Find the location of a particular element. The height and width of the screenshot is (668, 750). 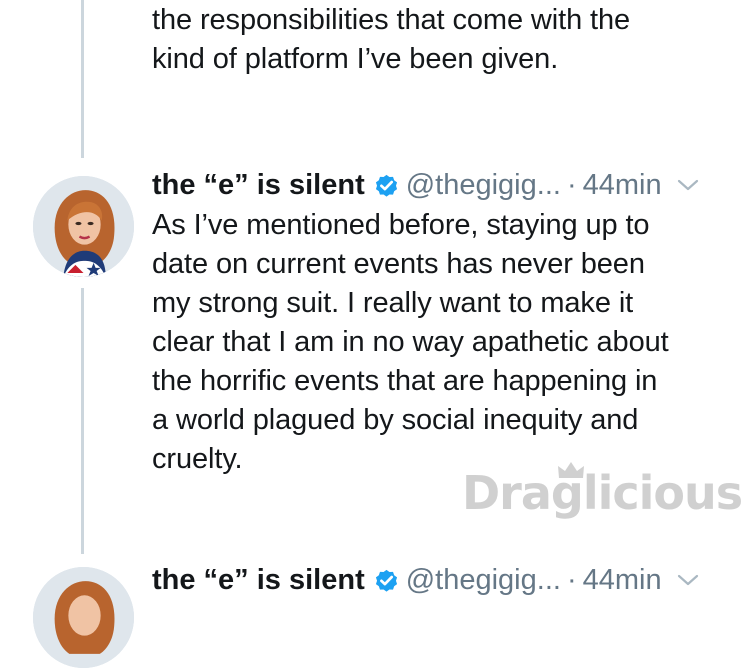

next-tweet-header: the “e” is silent @thegigig... · 44min is located at coordinates (426, 580).